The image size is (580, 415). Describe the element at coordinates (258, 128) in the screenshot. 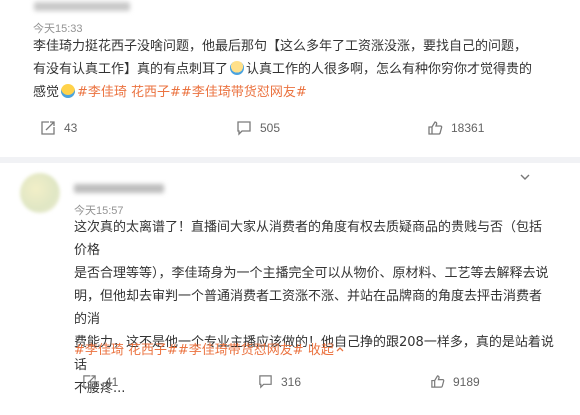

I see `comment-button: 505` at that location.